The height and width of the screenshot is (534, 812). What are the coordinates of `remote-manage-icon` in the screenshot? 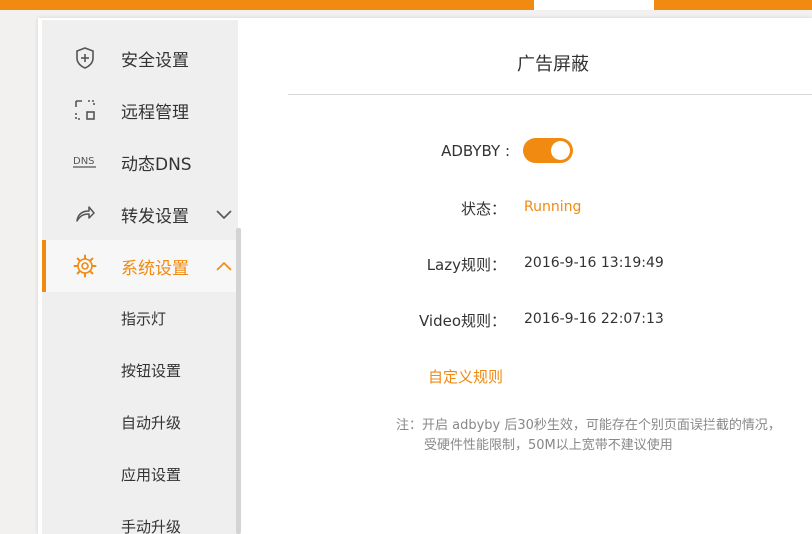 It's located at (85, 110).